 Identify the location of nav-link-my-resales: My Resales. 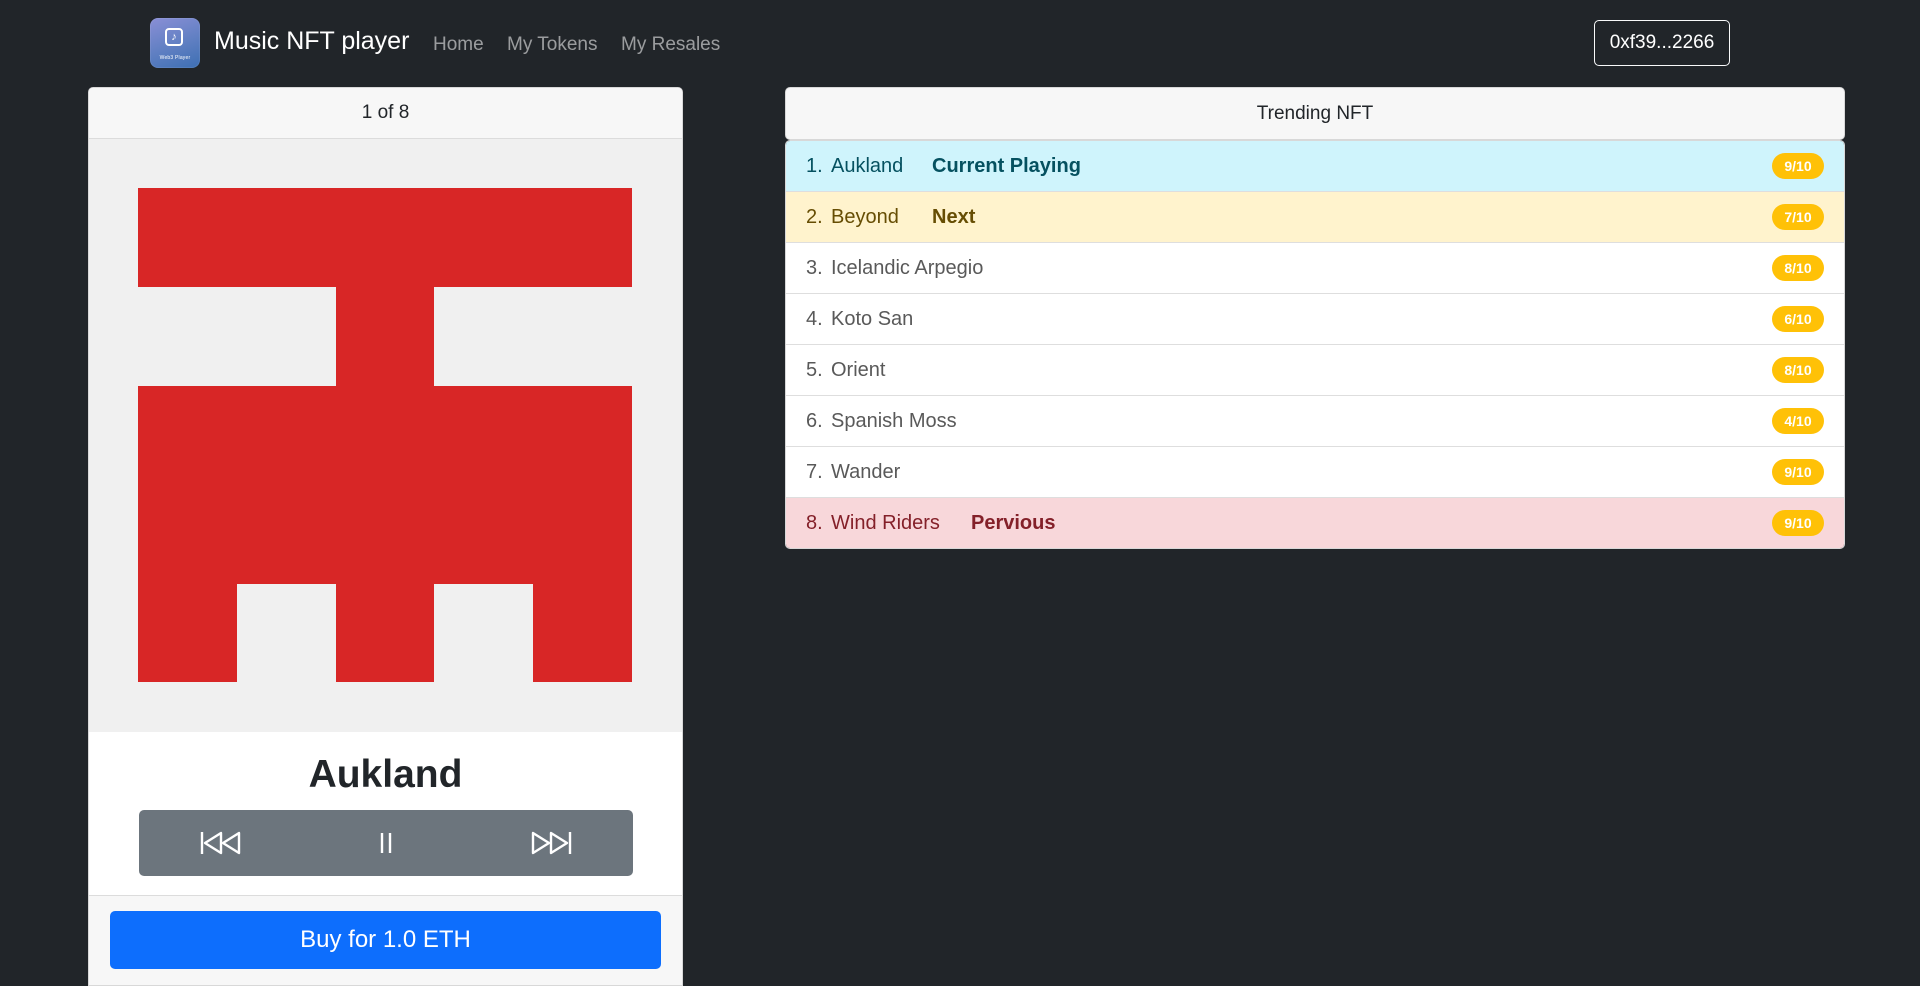
(670, 45).